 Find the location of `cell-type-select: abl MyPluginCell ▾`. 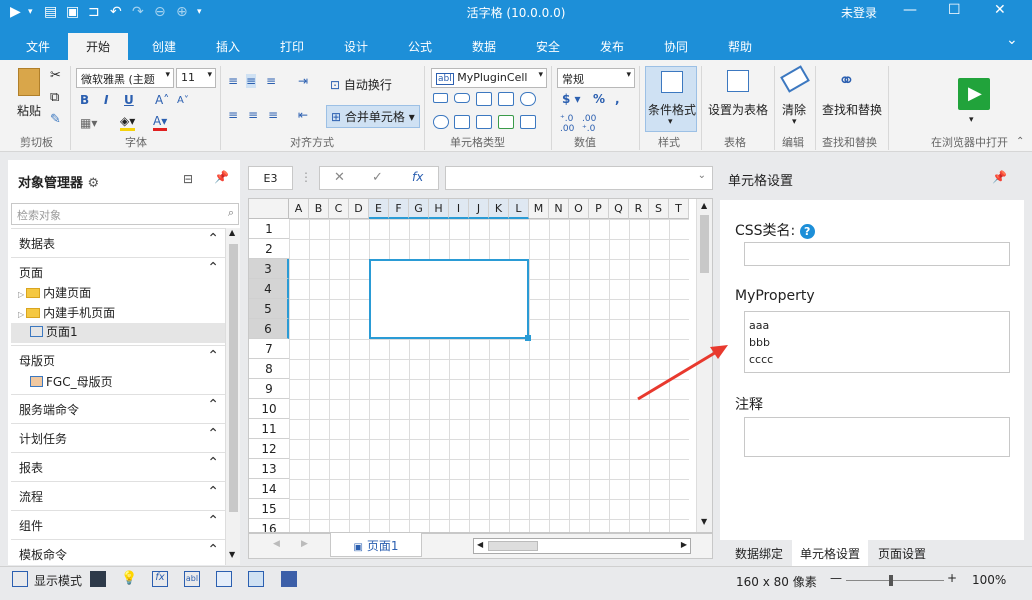

cell-type-select: abl MyPluginCell ▾ is located at coordinates (489, 78).